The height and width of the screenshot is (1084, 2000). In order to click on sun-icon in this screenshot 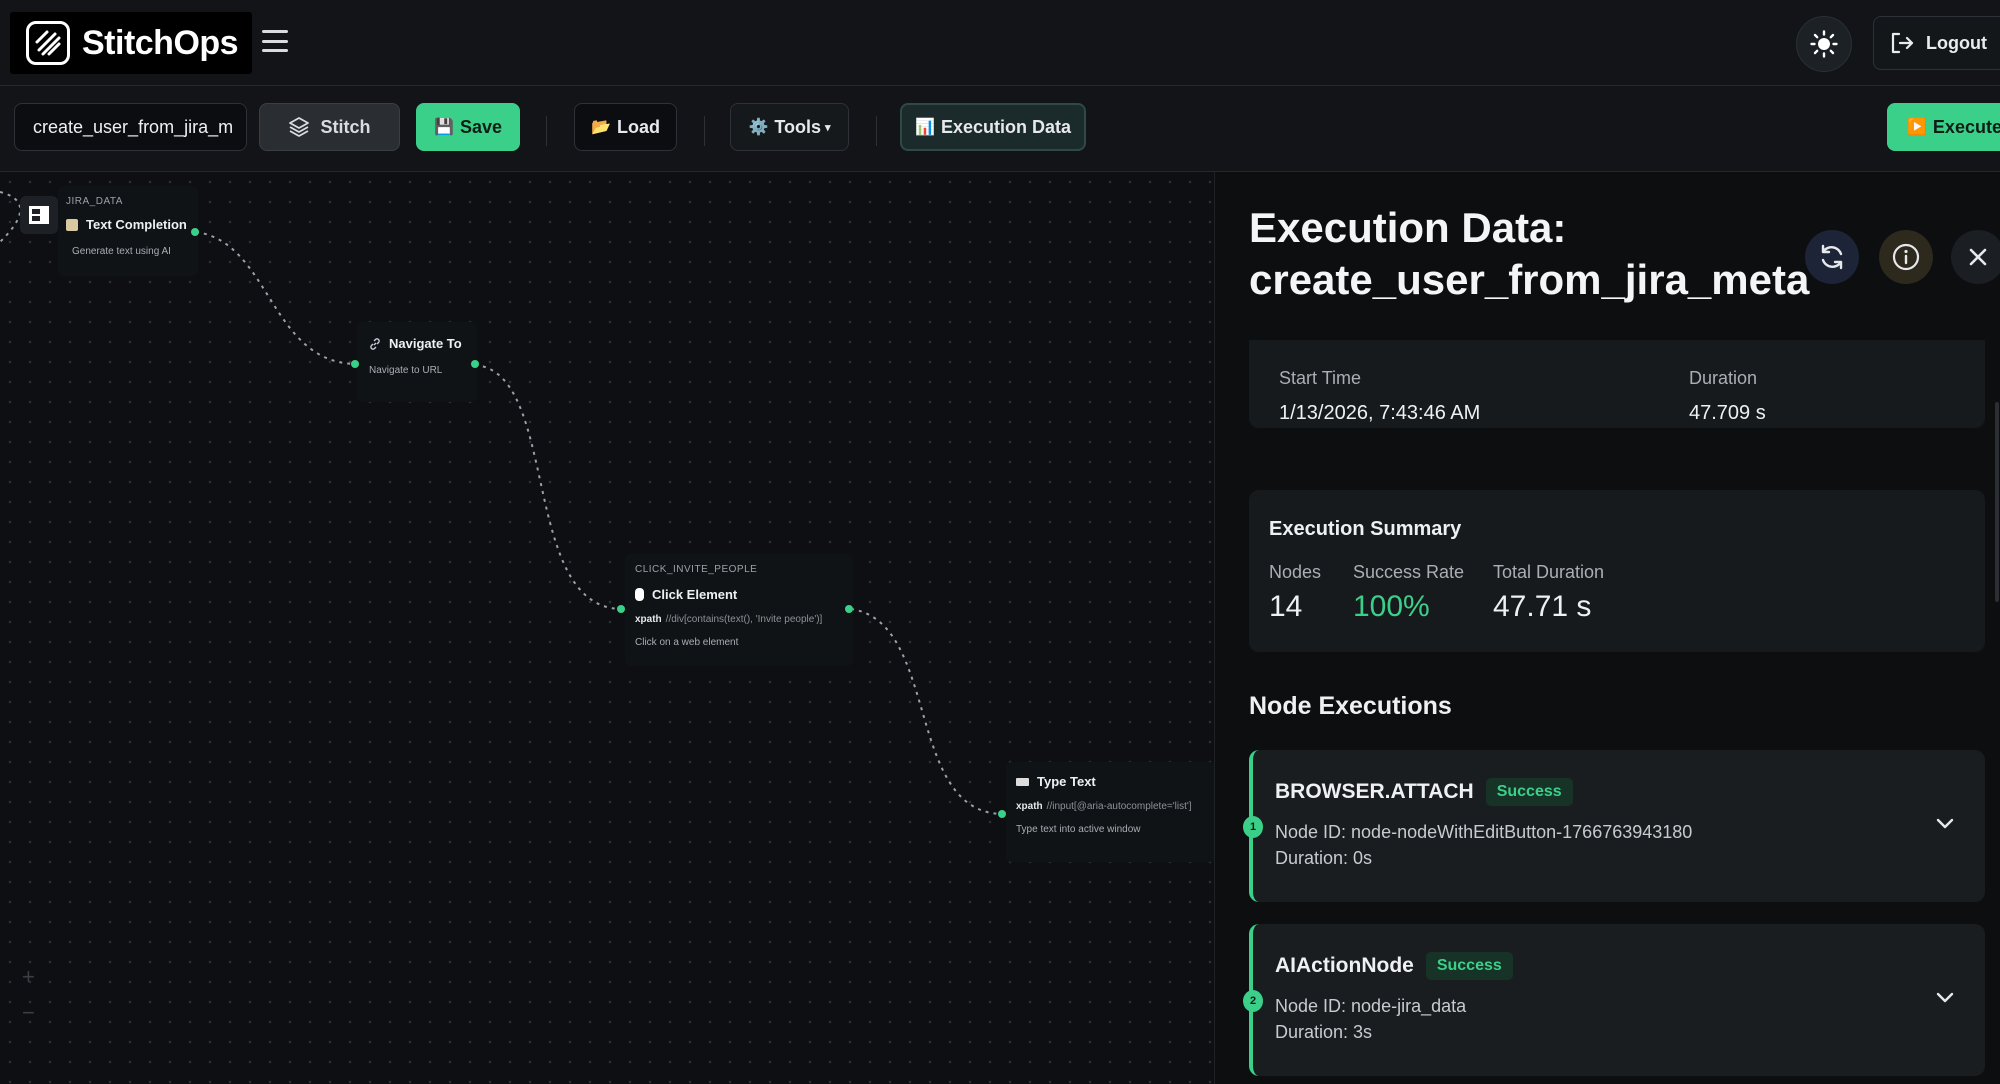, I will do `click(1824, 44)`.